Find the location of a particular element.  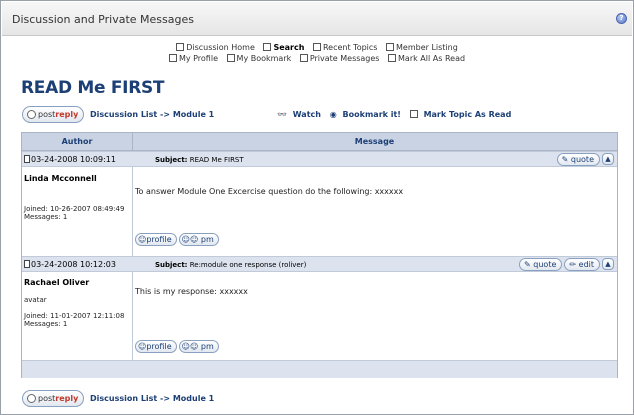

author-column-header: Author is located at coordinates (77, 141).